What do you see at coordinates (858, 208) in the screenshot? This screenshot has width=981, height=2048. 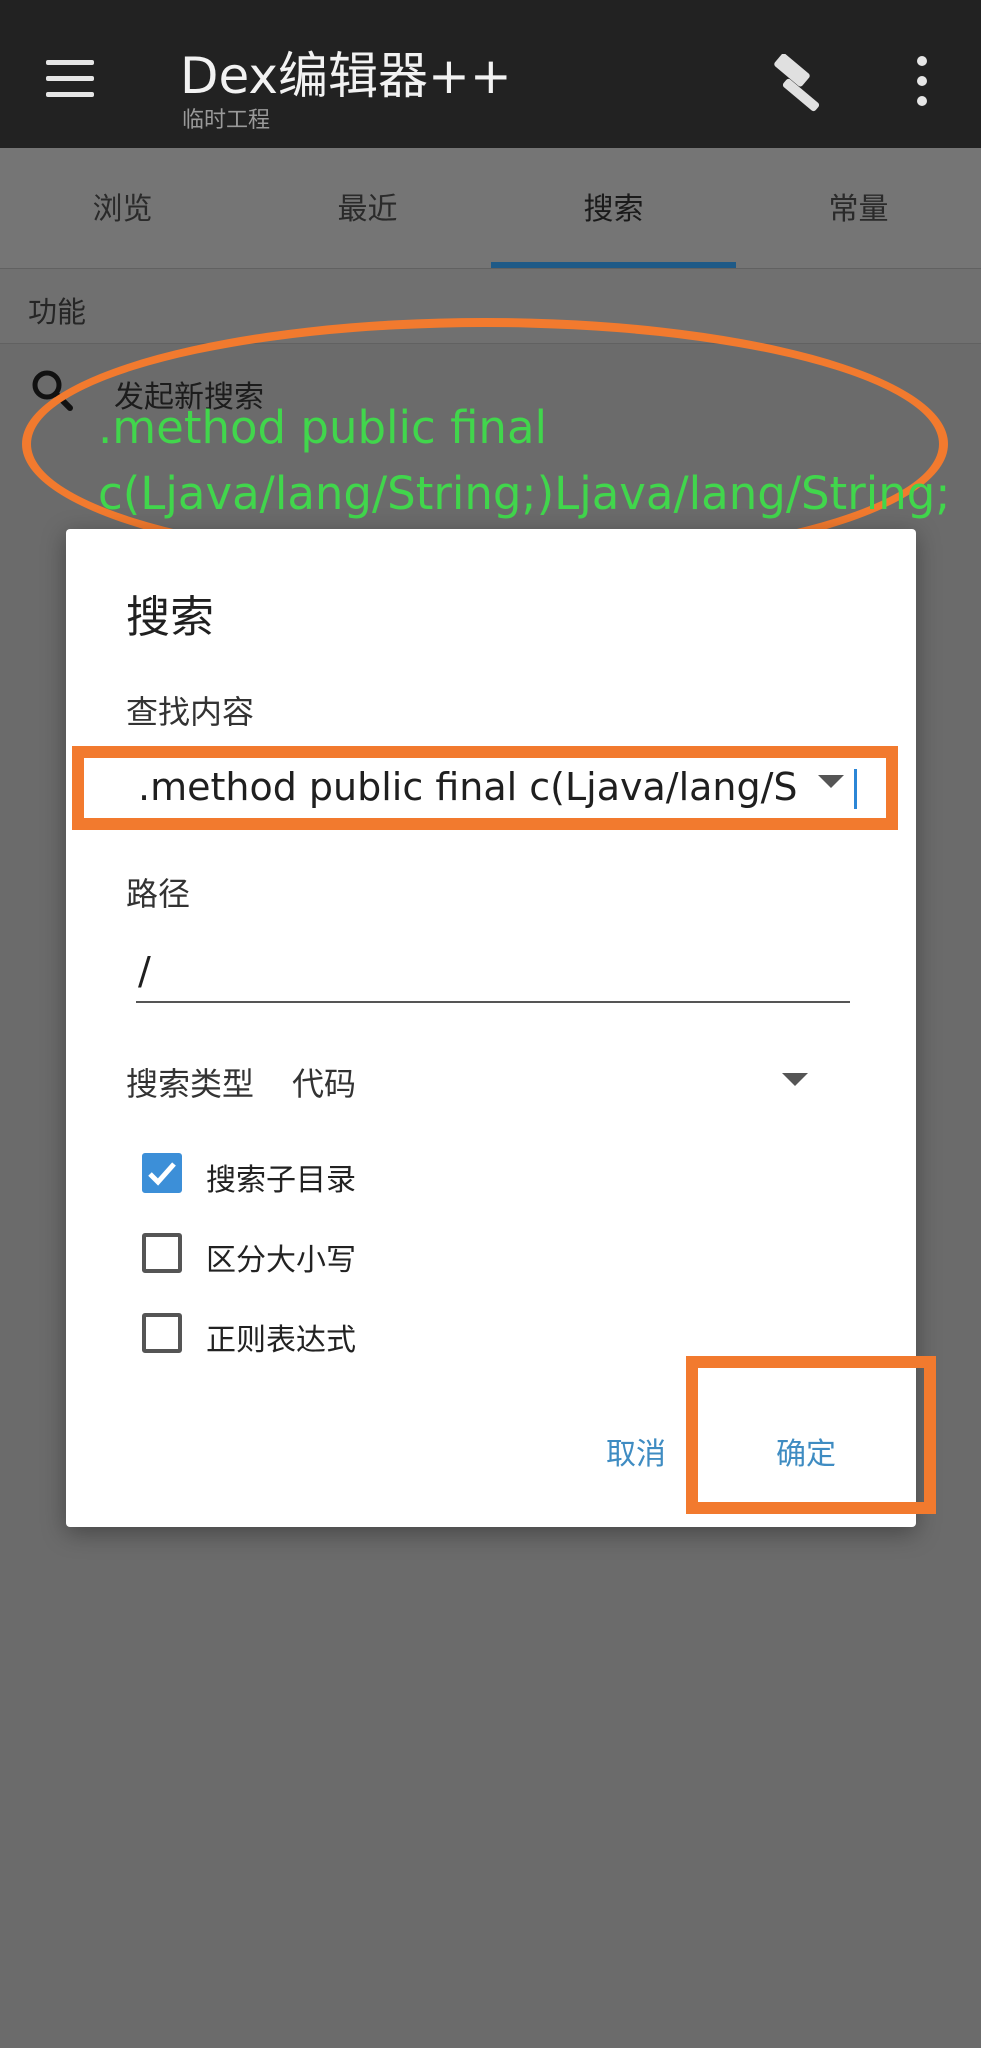 I see `tab-constants: 常量` at bounding box center [858, 208].